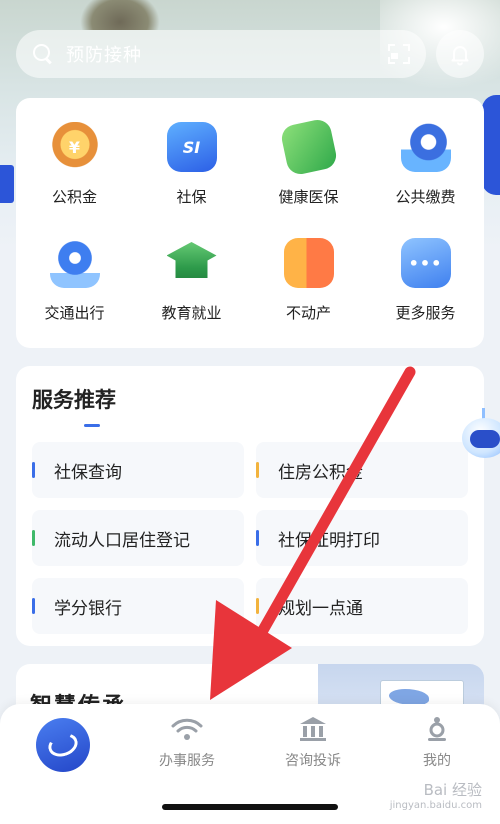 Image resolution: width=500 pixels, height=824 pixels. Describe the element at coordinates (437, 743) in the screenshot. I see `tab-mine: 我的` at that location.